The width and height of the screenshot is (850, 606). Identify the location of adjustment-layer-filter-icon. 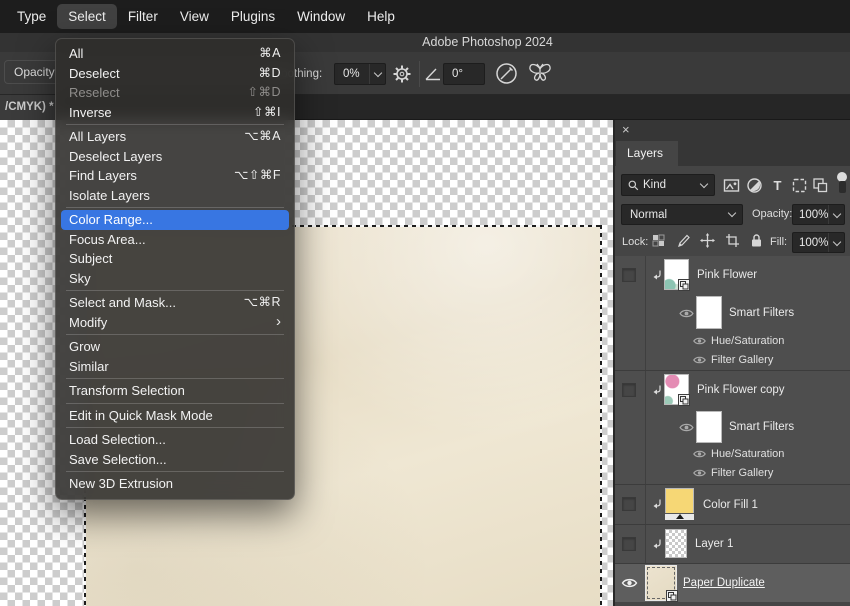
(754, 185).